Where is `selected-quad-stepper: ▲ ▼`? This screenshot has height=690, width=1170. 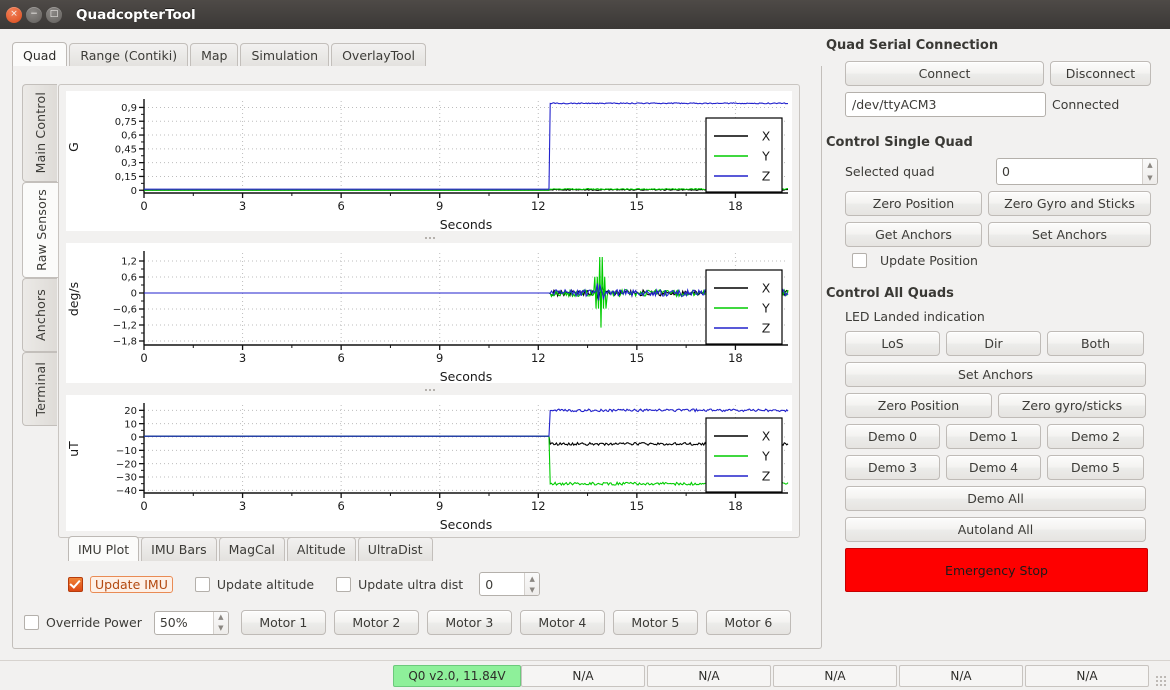 selected-quad-stepper: ▲ ▼ is located at coordinates (1077, 171).